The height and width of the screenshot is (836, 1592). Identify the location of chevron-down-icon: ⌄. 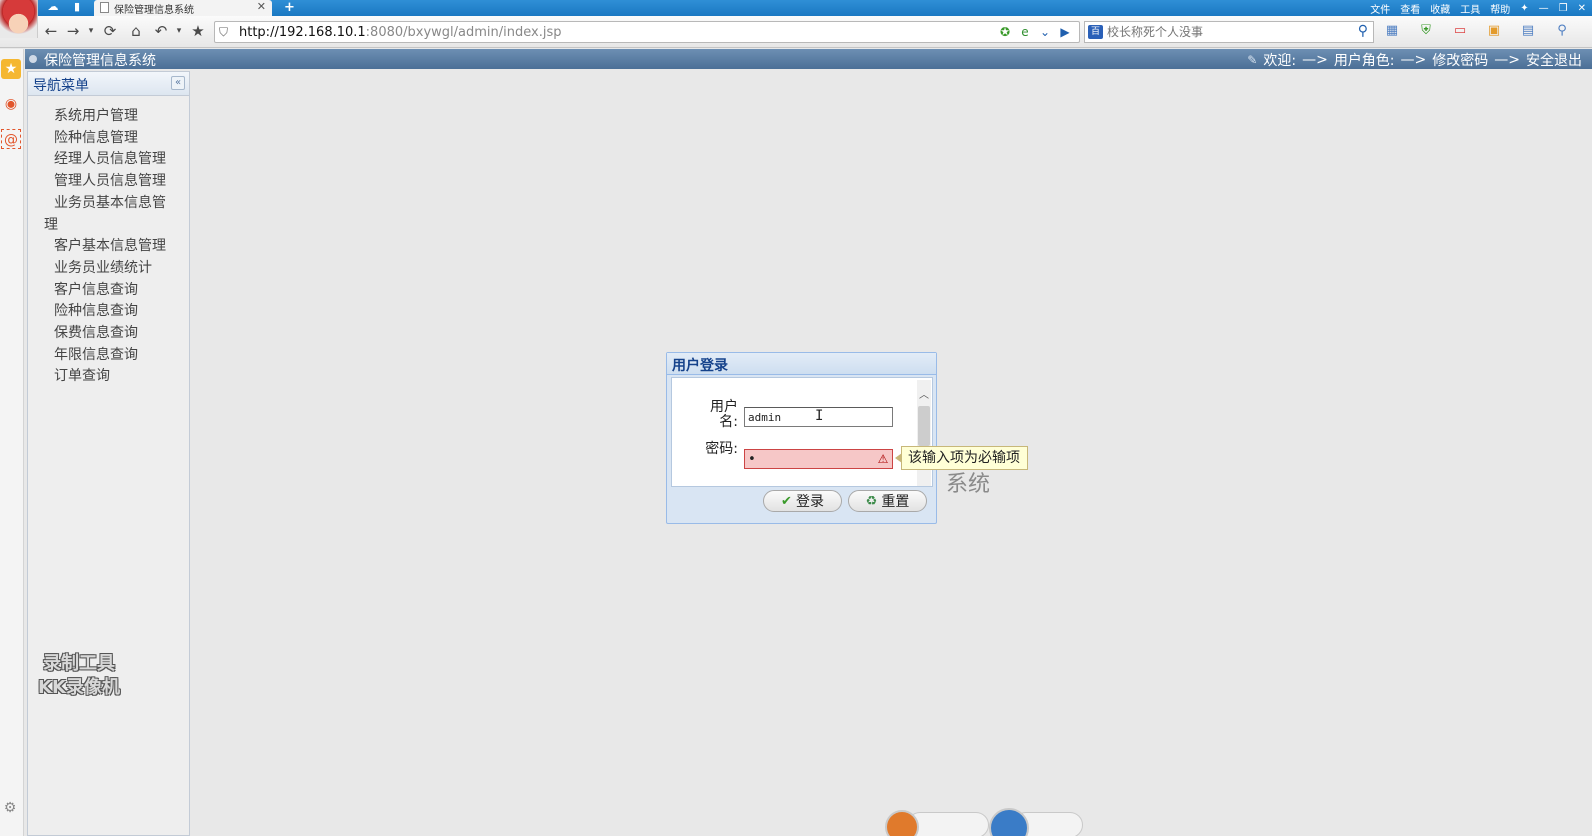
(1045, 32).